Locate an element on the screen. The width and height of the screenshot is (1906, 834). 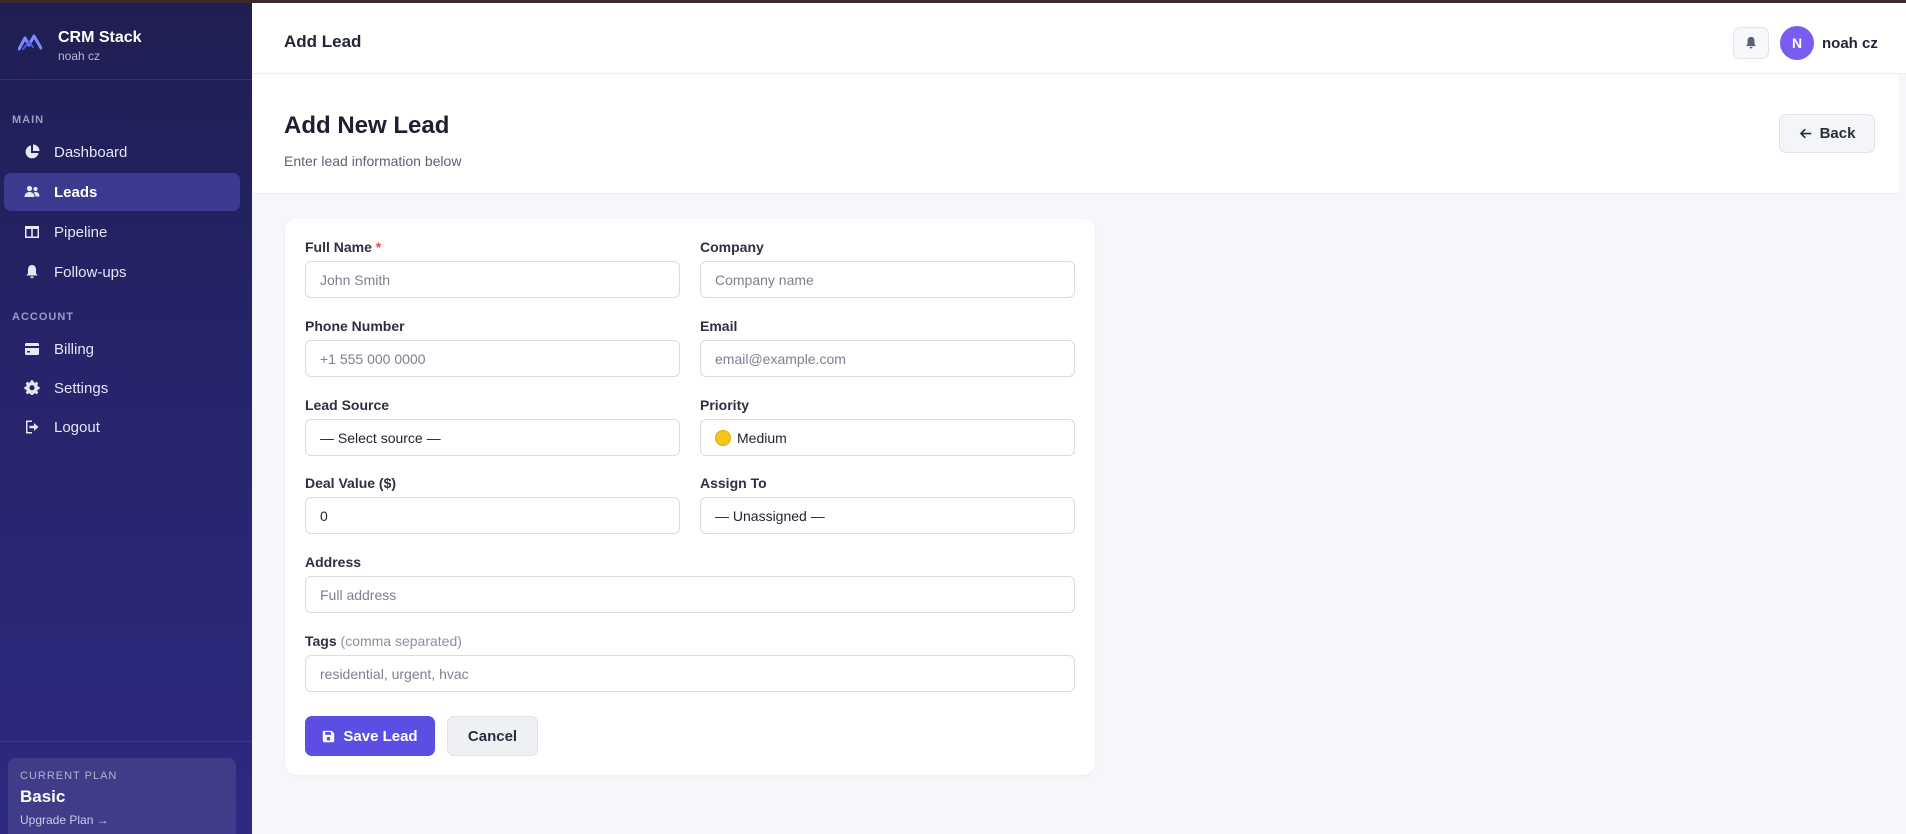
email-label: Email is located at coordinates (719, 326).